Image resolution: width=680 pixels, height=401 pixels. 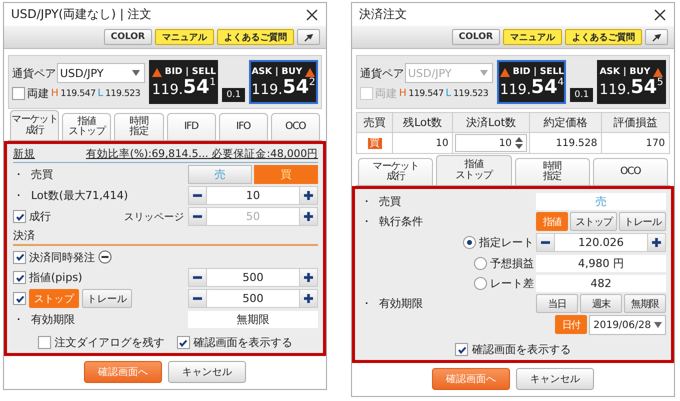 I want to click on radio-label: 指定レート, so click(x=506, y=242).